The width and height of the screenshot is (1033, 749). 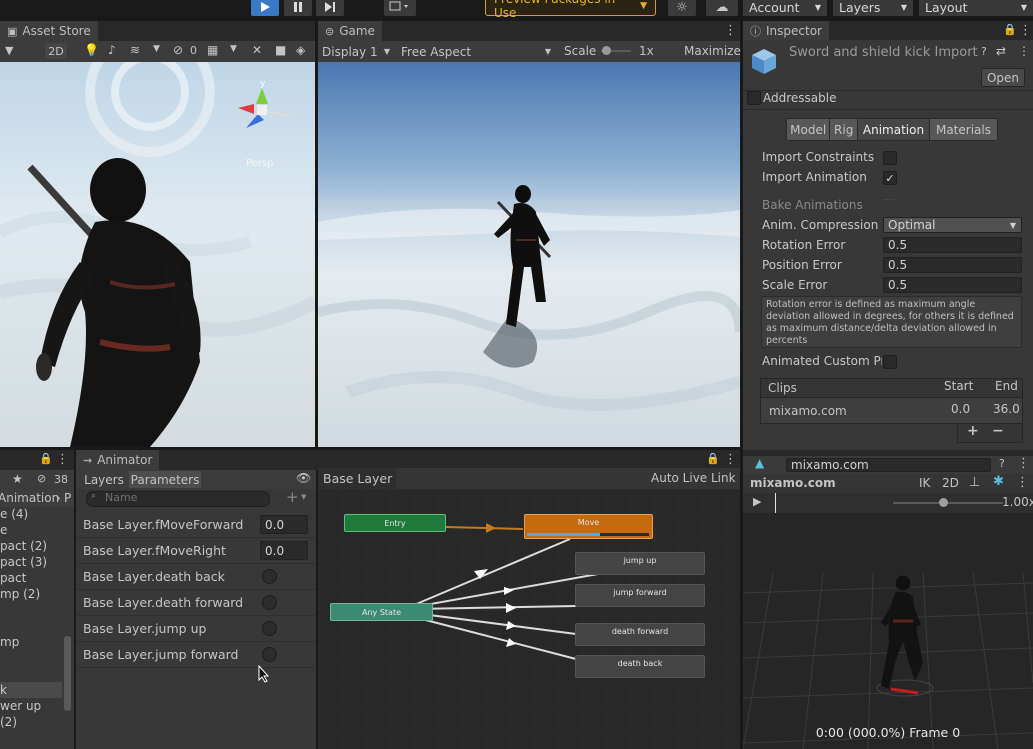 What do you see at coordinates (952, 225) in the screenshot?
I see `anim-compression-dropdown: Optimal ▼` at bounding box center [952, 225].